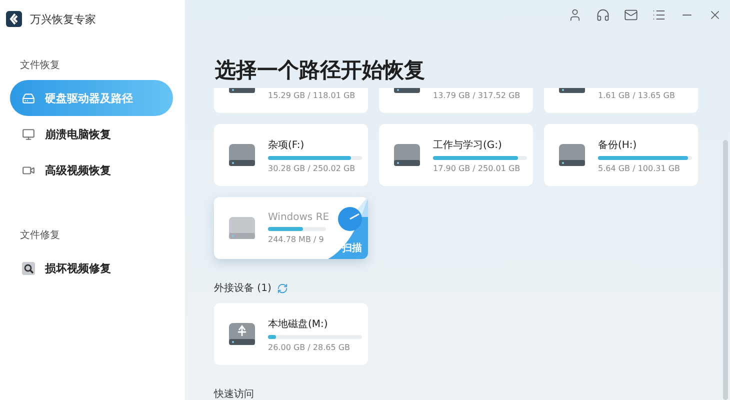 This screenshot has height=400, width=730. Describe the element at coordinates (631, 15) in the screenshot. I see `mail-icon` at that location.